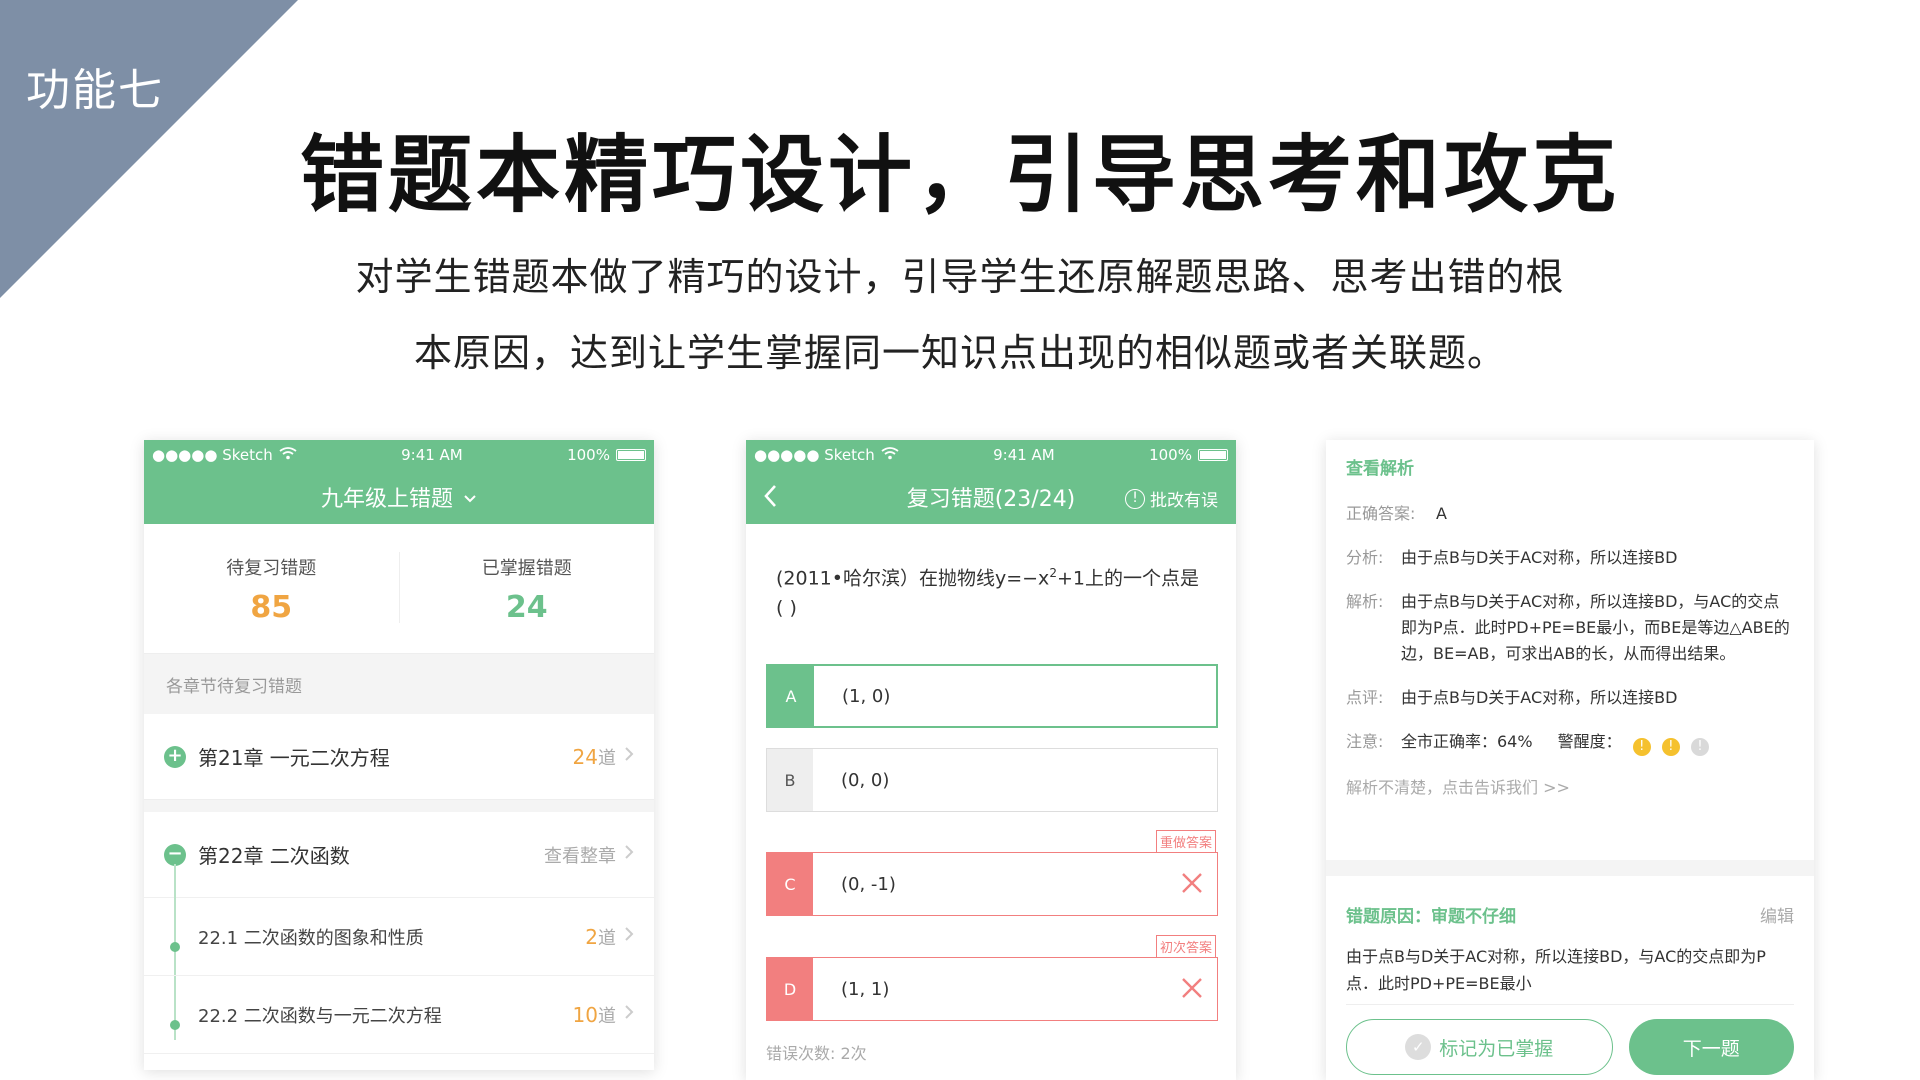 This screenshot has width=1920, height=1080. What do you see at coordinates (1777, 914) in the screenshot?
I see `edit-button: 编辑` at bounding box center [1777, 914].